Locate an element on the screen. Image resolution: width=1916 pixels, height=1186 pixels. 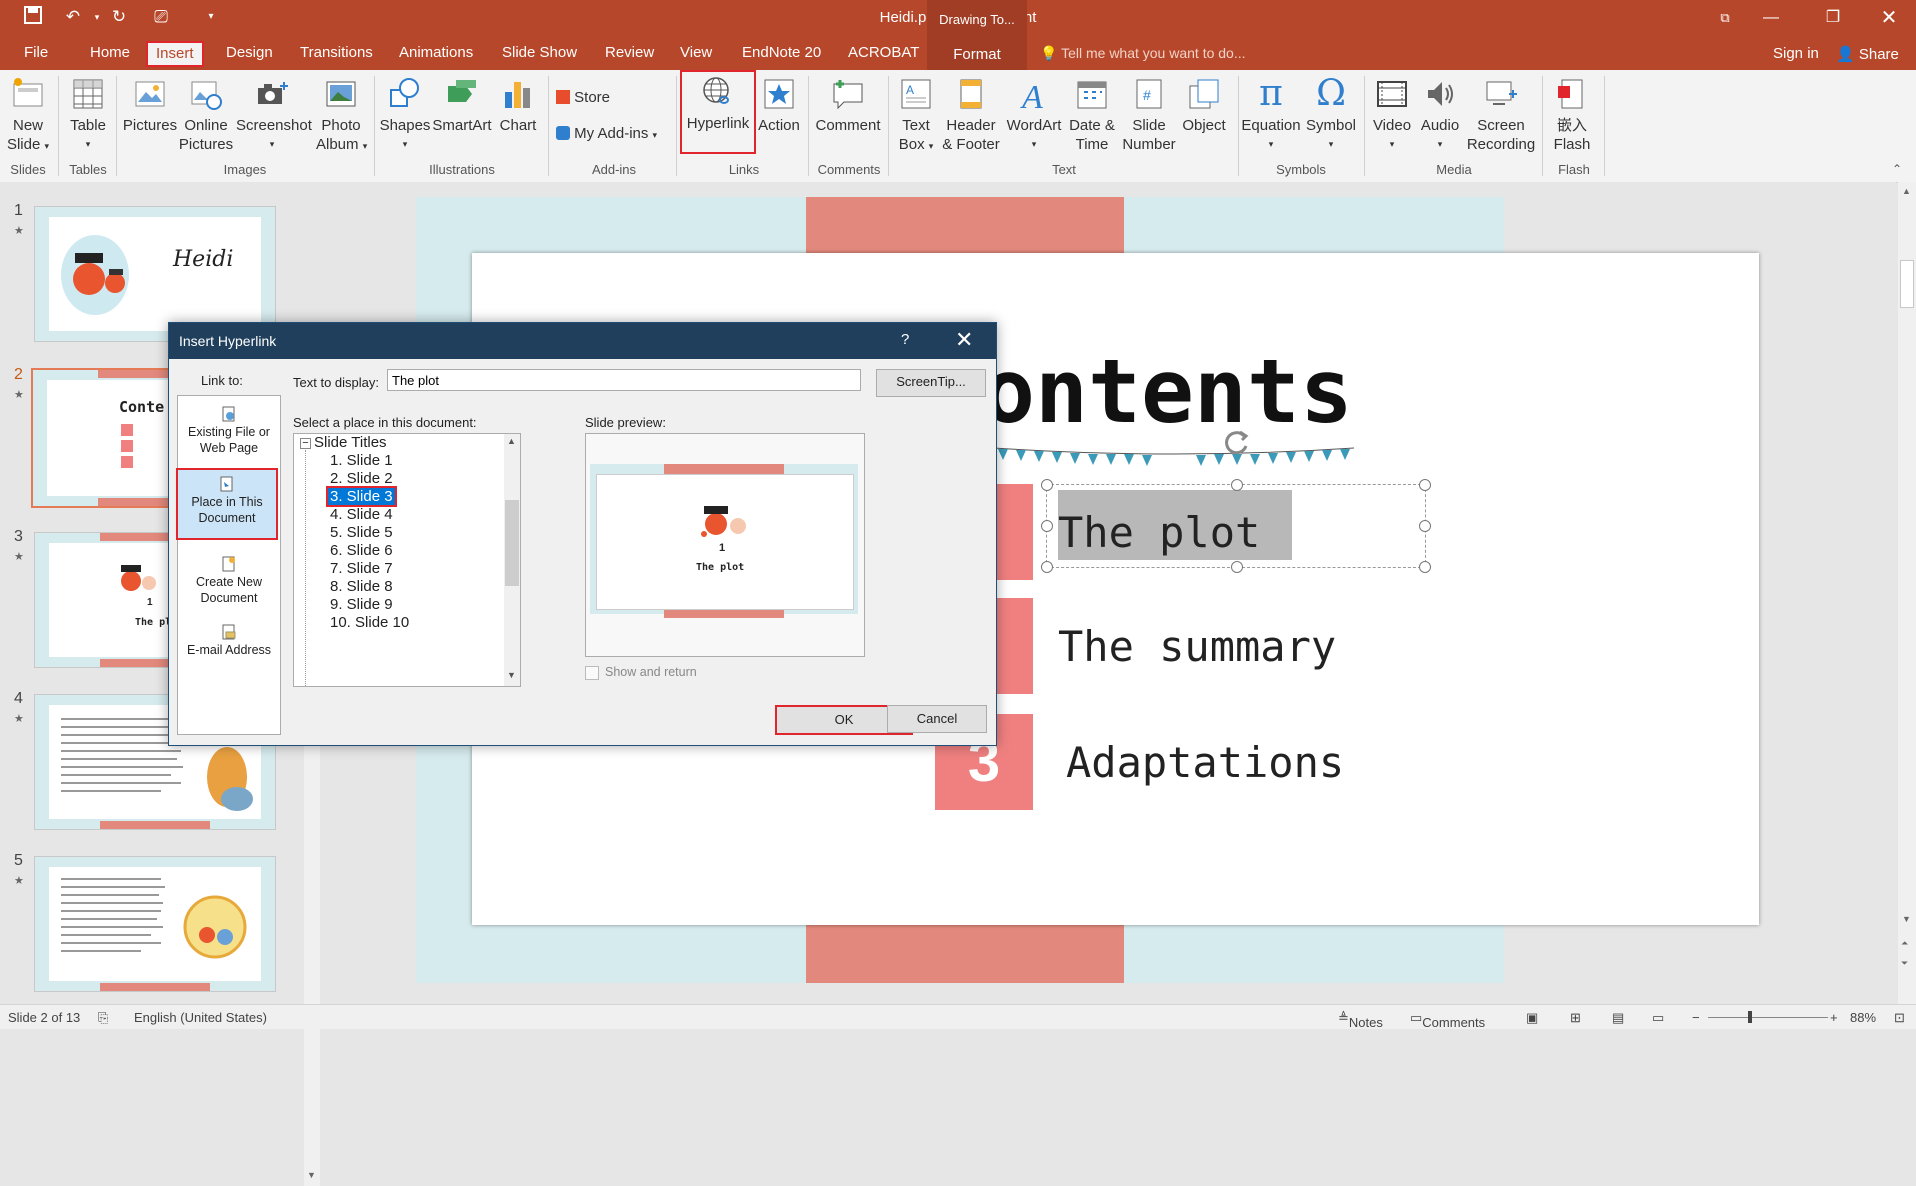
tree-item: 1. Slide 1 is located at coordinates (361, 460).